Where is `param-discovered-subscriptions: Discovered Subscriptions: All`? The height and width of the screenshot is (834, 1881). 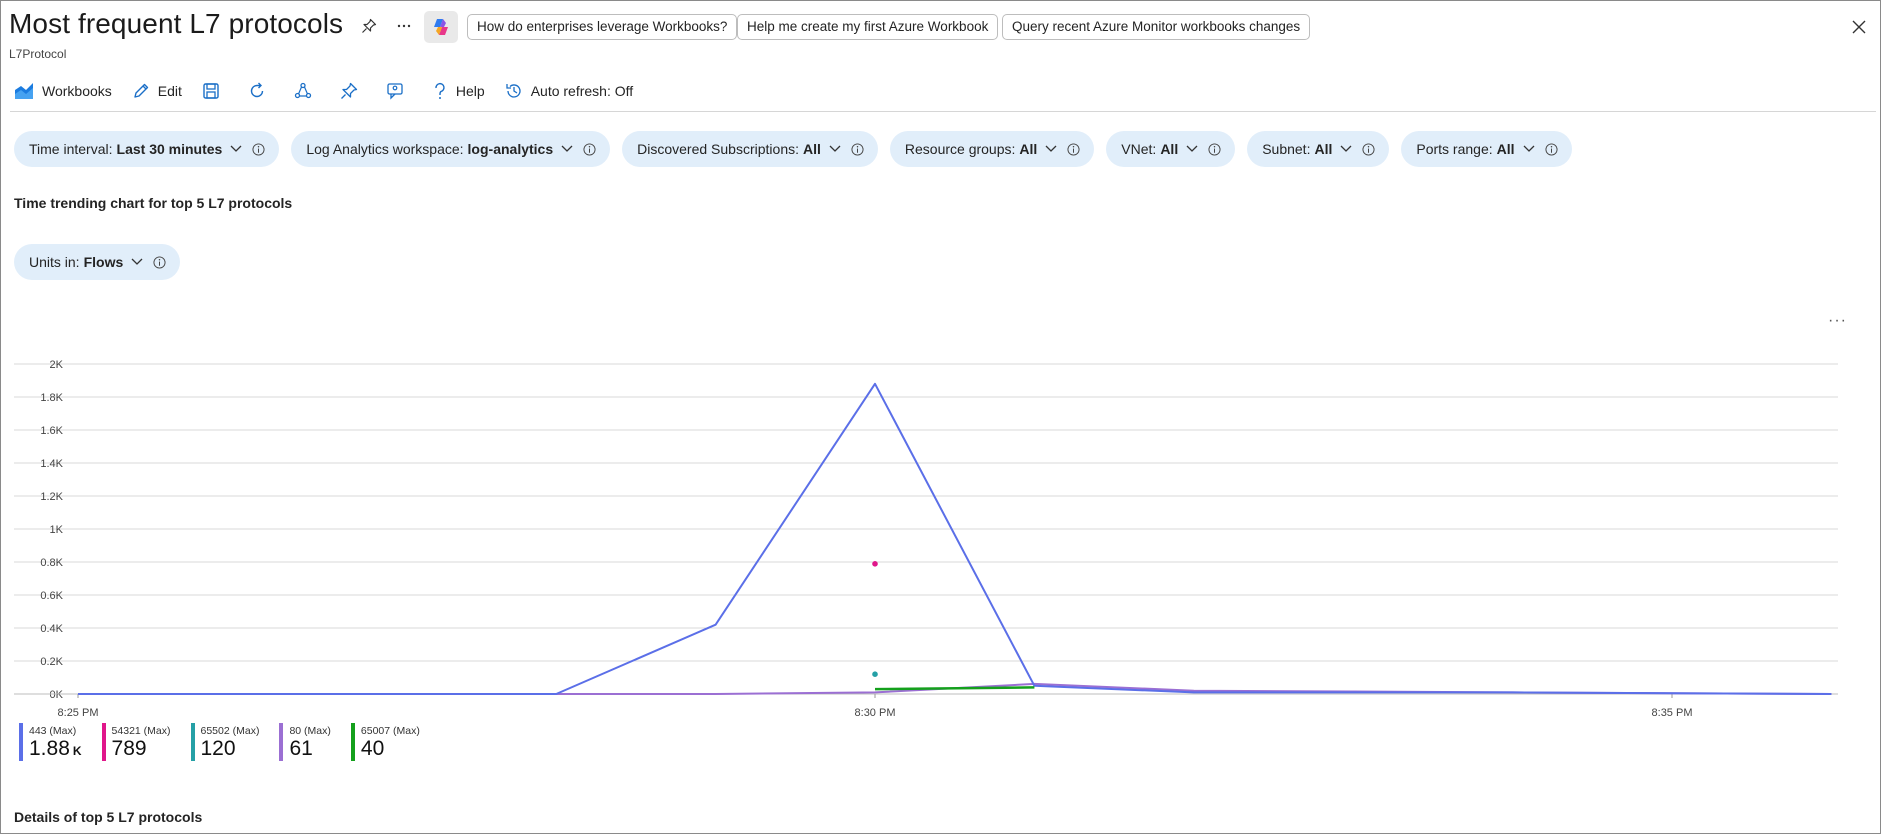
param-discovered-subscriptions: Discovered Subscriptions: All is located at coordinates (750, 149).